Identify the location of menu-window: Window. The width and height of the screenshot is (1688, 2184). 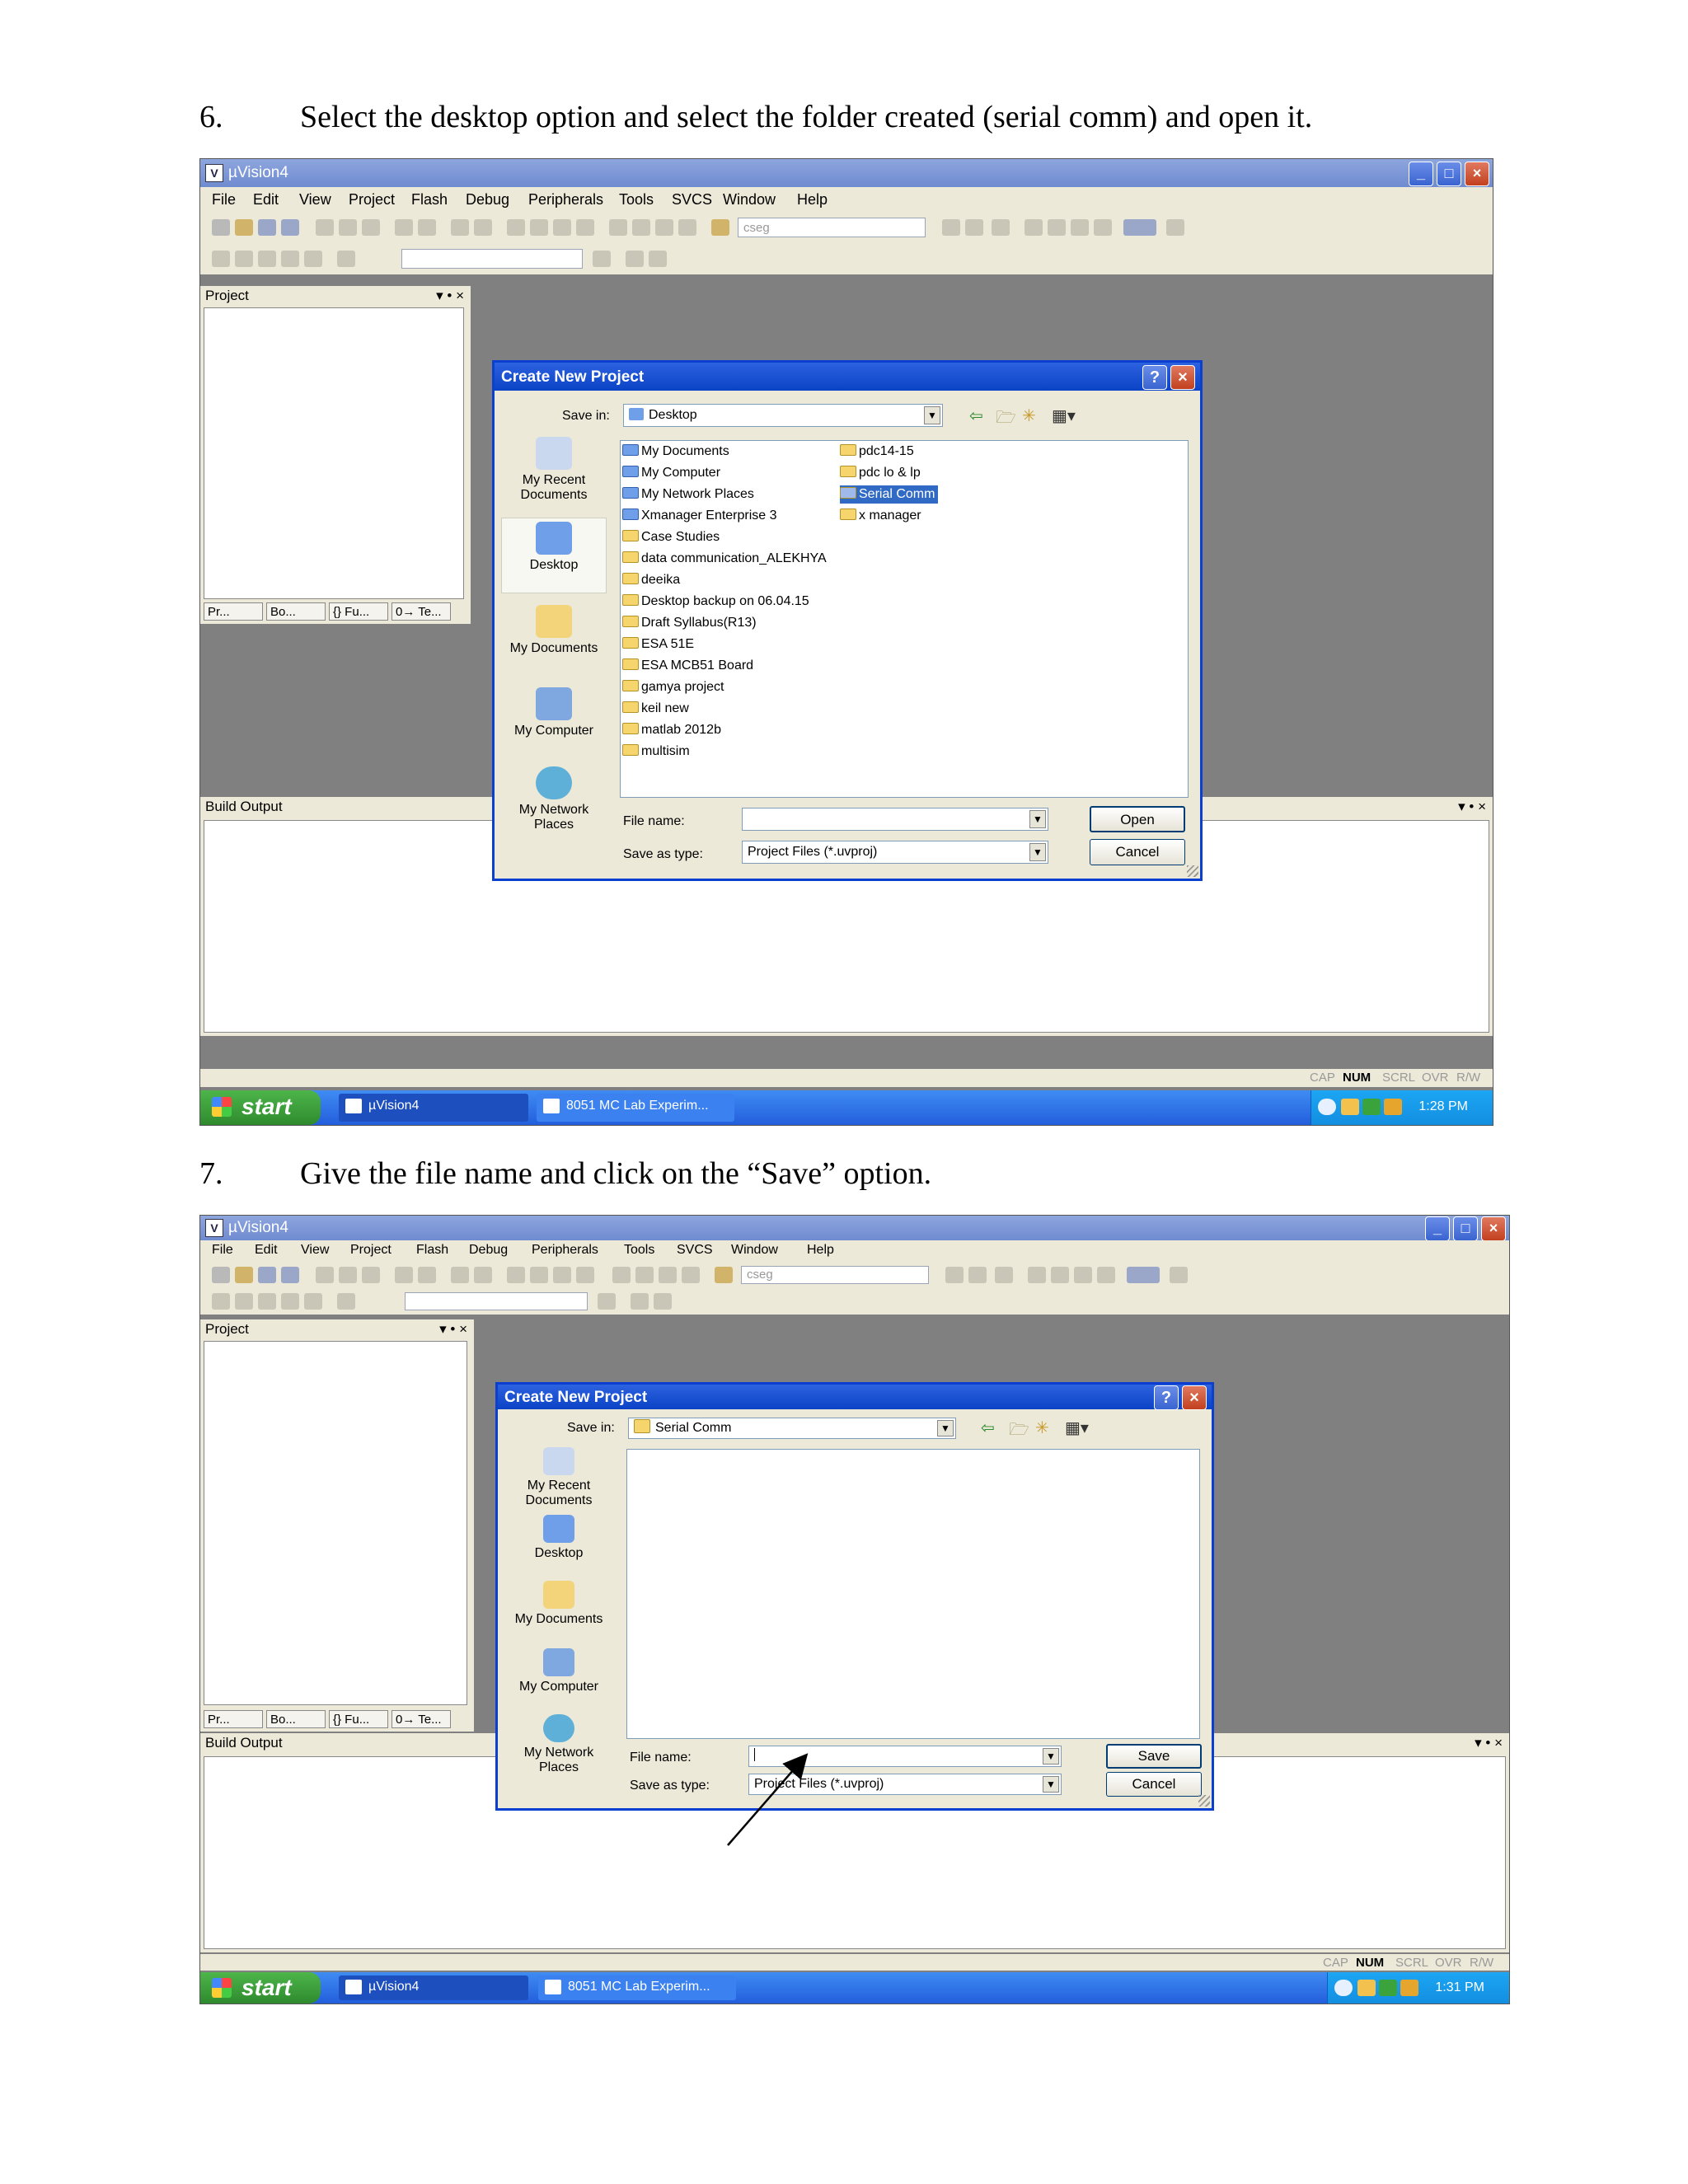
(750, 200).